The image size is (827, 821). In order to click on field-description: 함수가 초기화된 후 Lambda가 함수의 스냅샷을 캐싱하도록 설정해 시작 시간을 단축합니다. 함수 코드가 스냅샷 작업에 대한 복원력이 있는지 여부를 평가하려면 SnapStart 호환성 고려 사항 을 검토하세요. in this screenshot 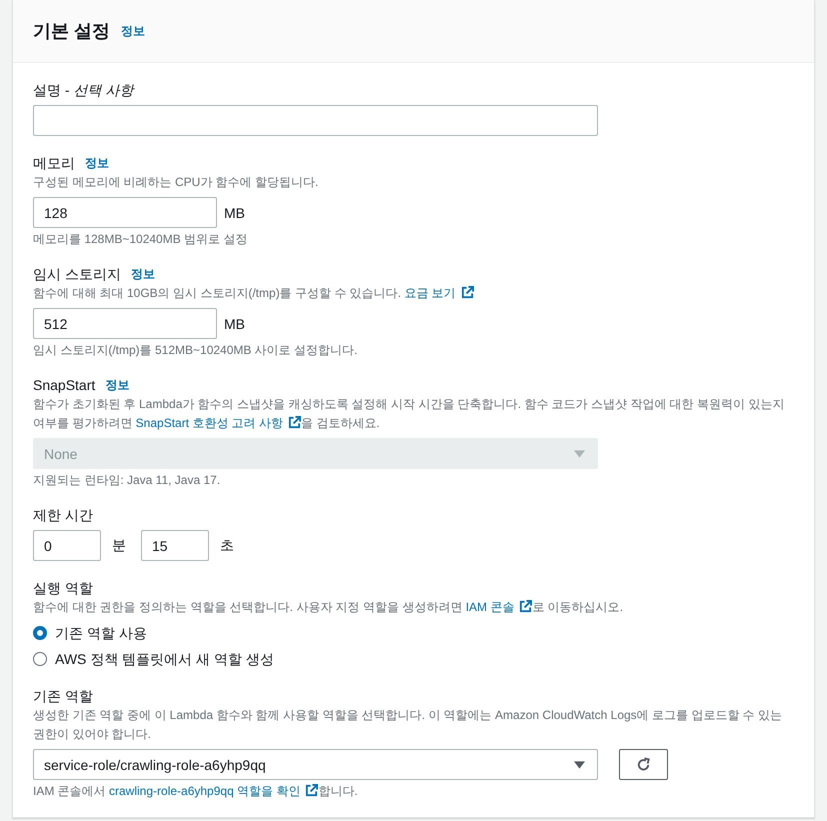, I will do `click(409, 414)`.